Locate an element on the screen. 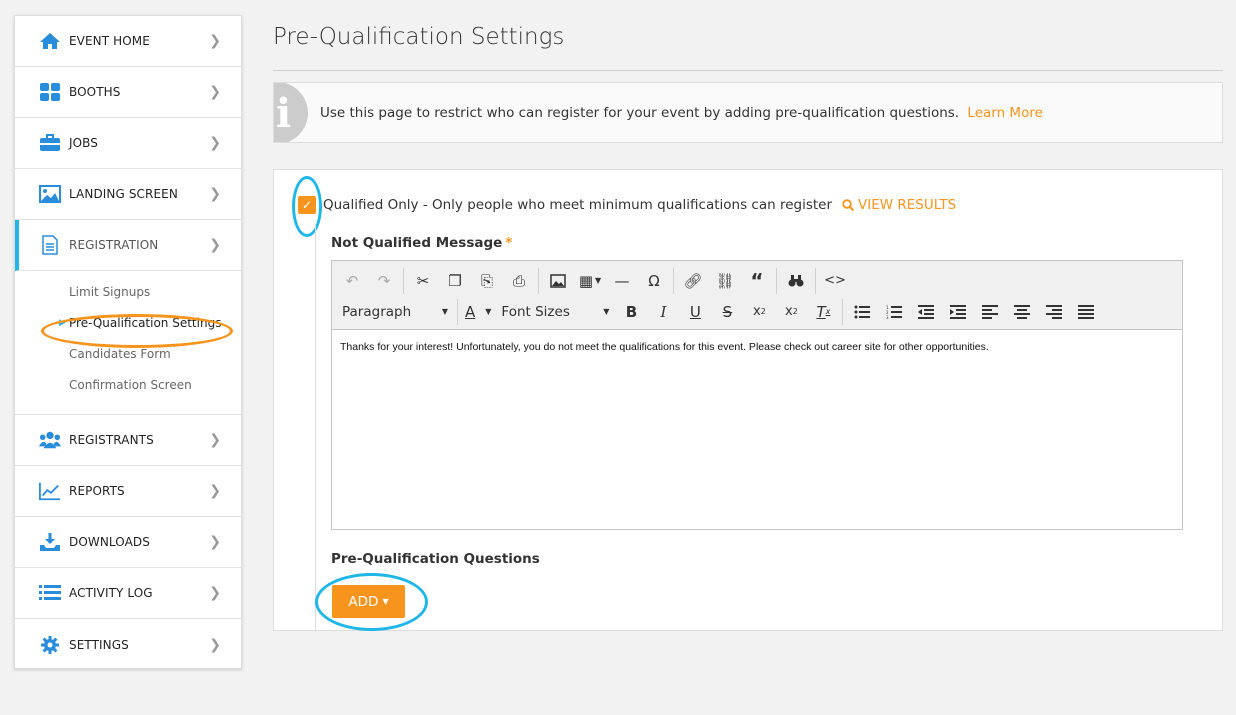 This screenshot has height=715, width=1236. format-select: Paragraph ▼ is located at coordinates (395, 312).